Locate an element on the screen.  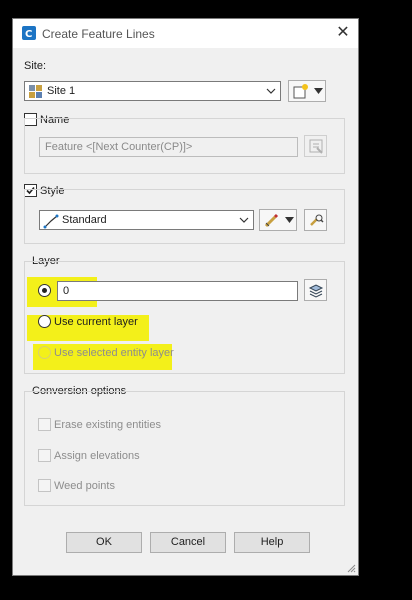
name-value: Feature <[Next Counter(CP)]> is located at coordinates (119, 147).